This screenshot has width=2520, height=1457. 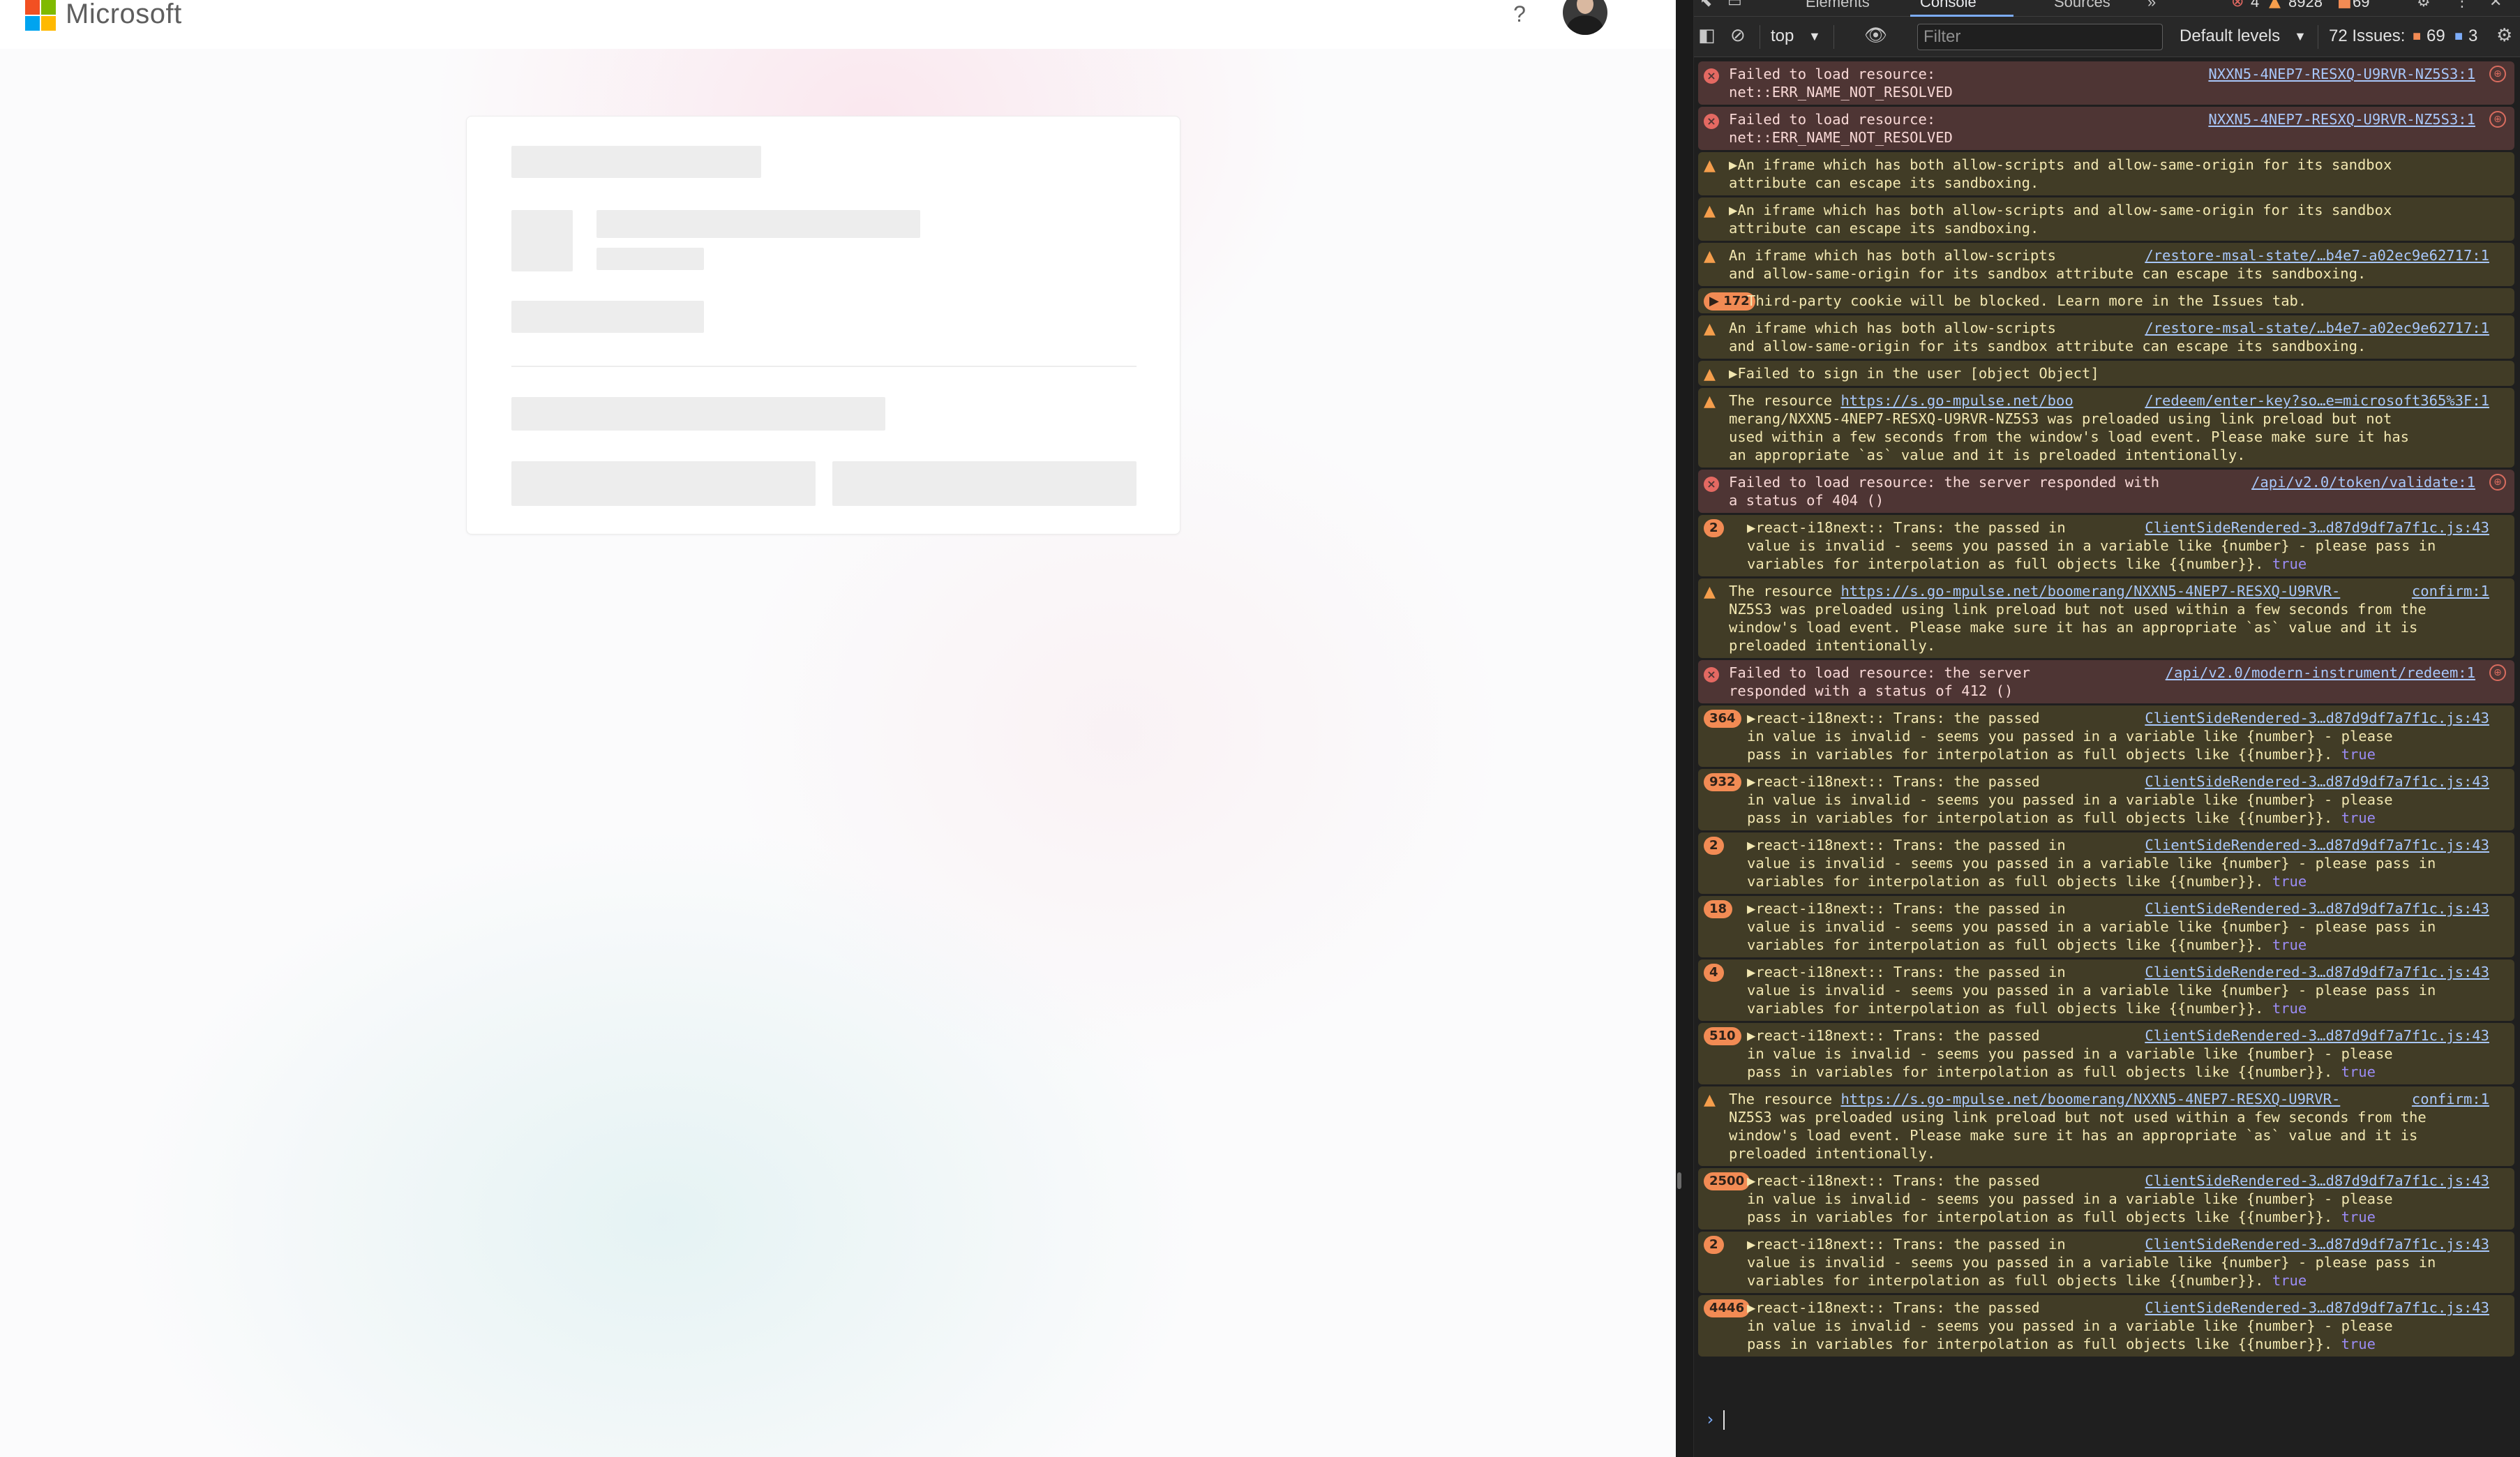 What do you see at coordinates (1707, 35) in the screenshot?
I see `sidebar-toggle-icon: ◧` at bounding box center [1707, 35].